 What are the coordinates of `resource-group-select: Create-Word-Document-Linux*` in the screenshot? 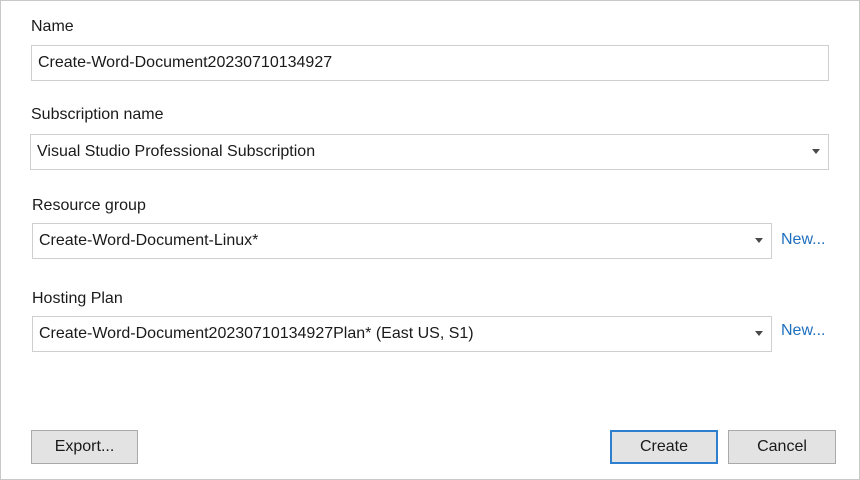 It's located at (402, 241).